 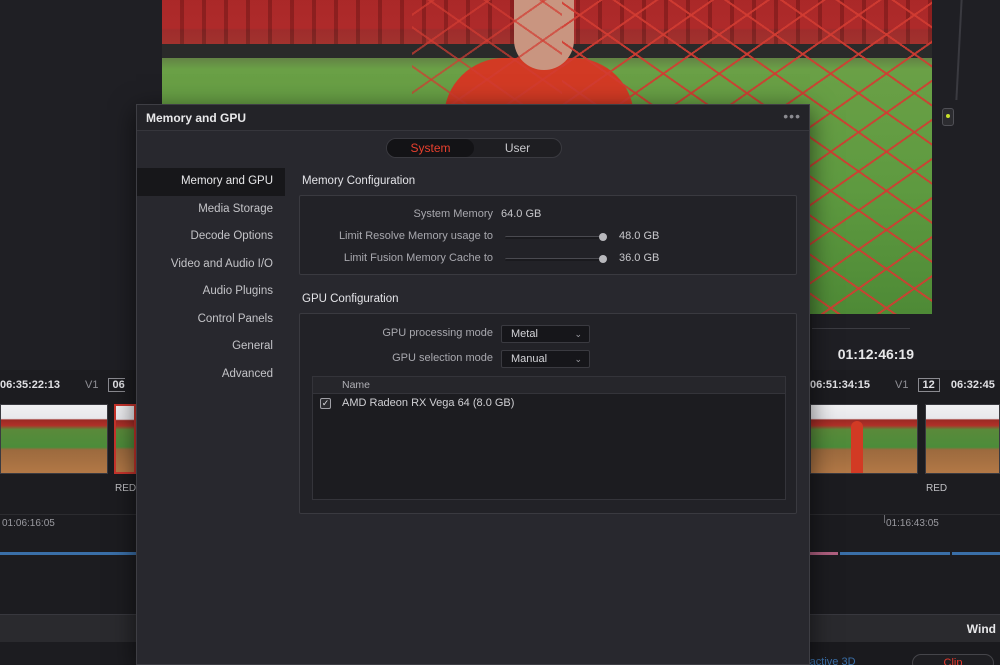 I want to click on sidebar-item-control-panels: Control Panels, so click(x=211, y=320).